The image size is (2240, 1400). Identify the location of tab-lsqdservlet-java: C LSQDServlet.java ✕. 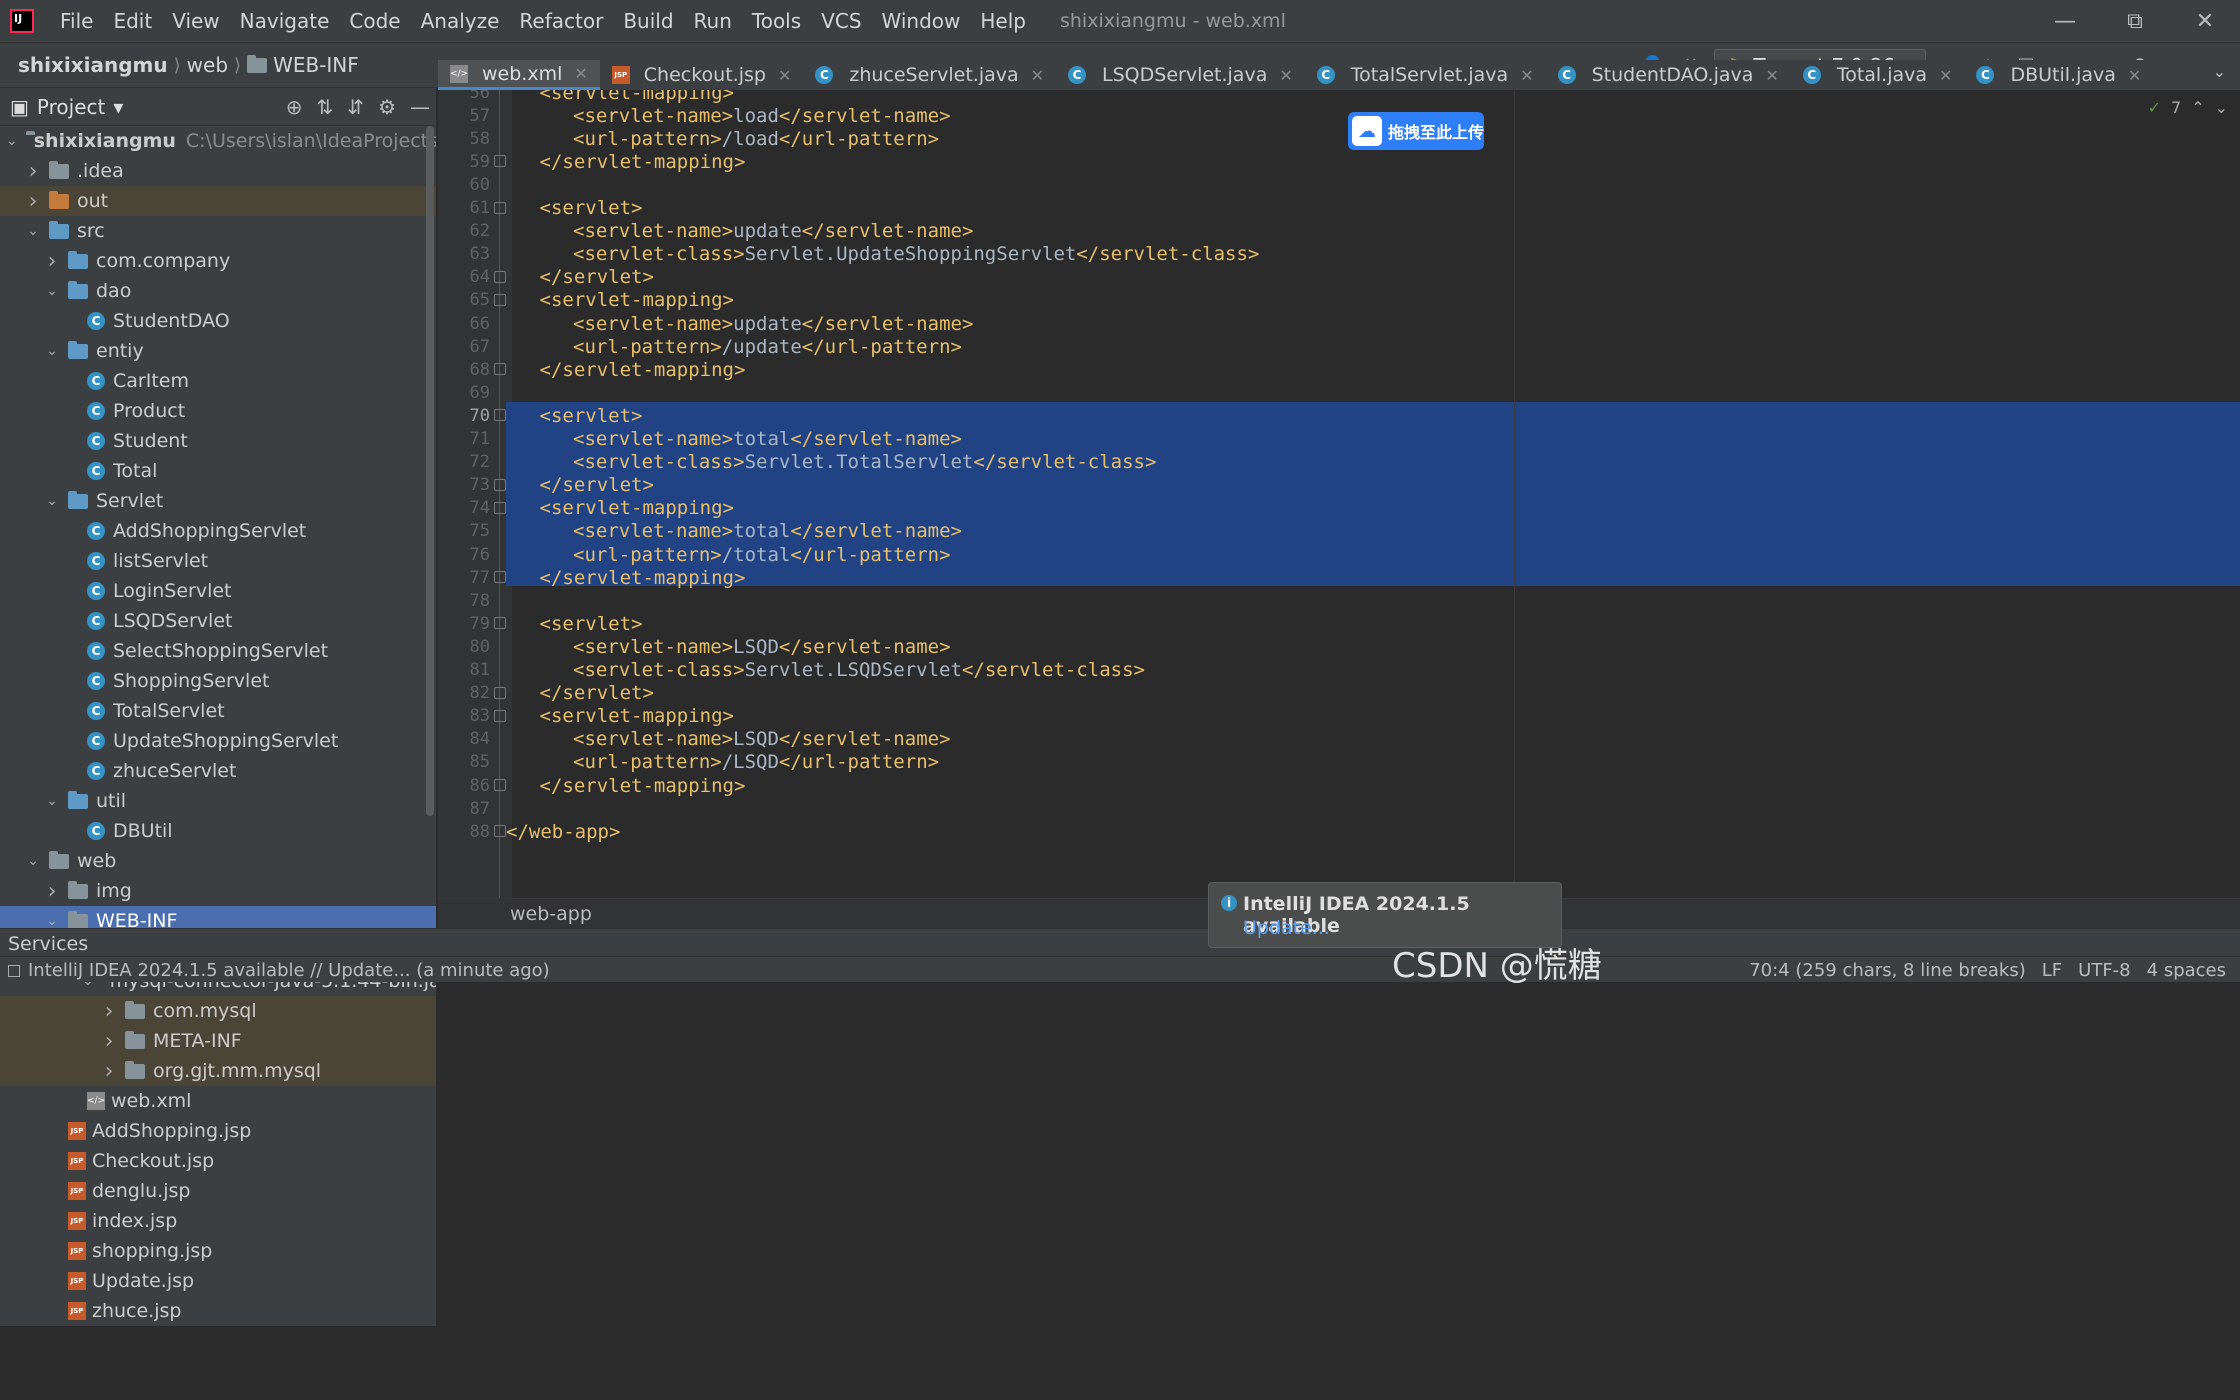
(1180, 75).